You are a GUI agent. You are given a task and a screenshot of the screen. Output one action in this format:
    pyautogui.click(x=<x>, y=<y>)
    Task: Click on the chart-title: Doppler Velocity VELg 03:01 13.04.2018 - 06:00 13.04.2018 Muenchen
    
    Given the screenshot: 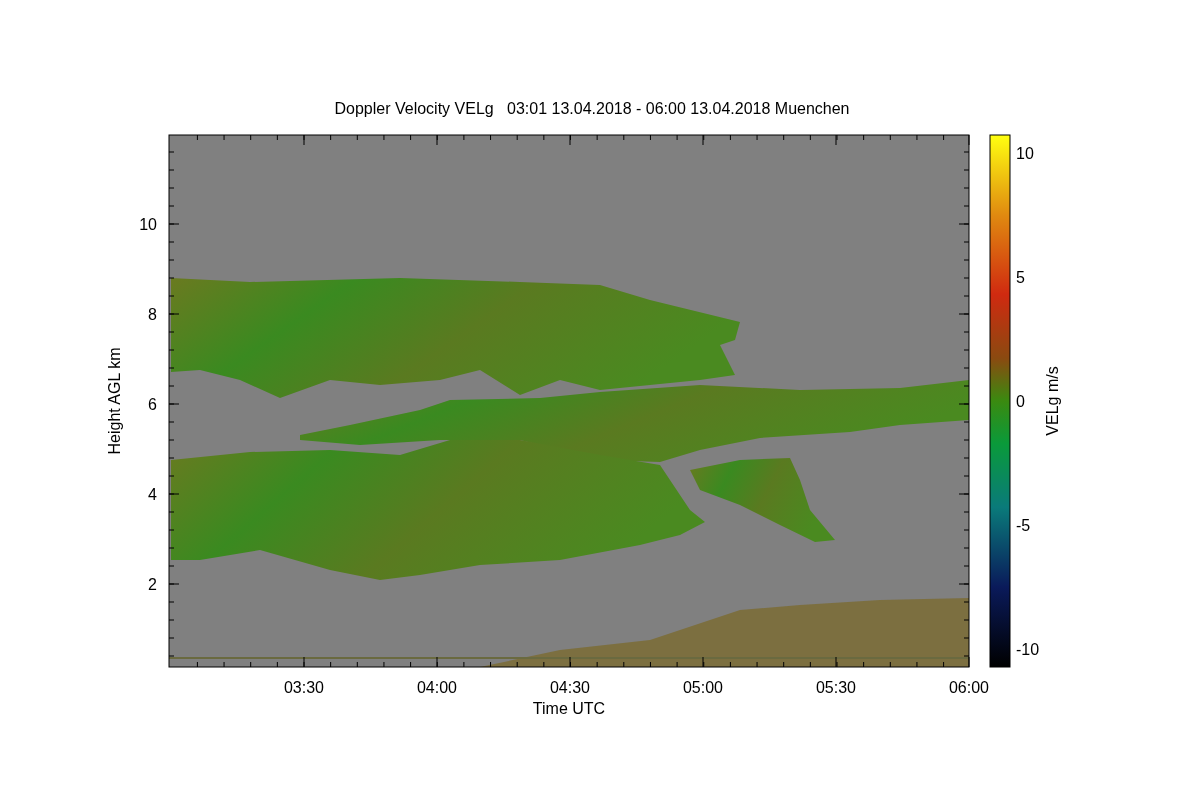 What is the action you would take?
    pyautogui.click(x=592, y=108)
    